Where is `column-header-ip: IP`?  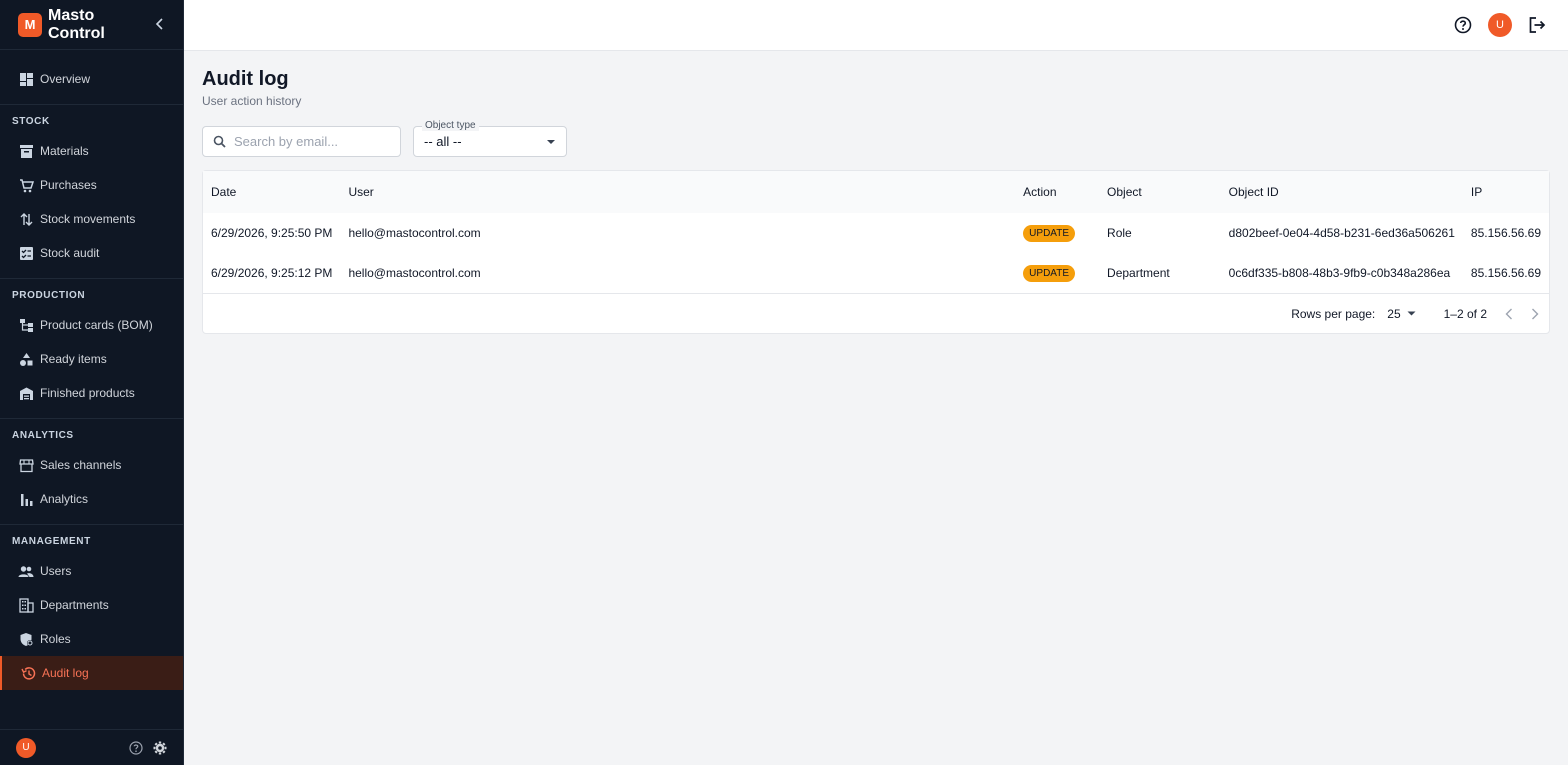
column-header-ip: IP is located at coordinates (1506, 192).